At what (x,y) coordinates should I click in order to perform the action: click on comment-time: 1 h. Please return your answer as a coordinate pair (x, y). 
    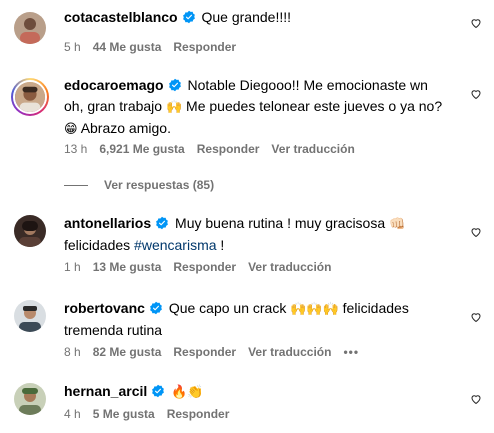
    Looking at the image, I should click on (72, 267).